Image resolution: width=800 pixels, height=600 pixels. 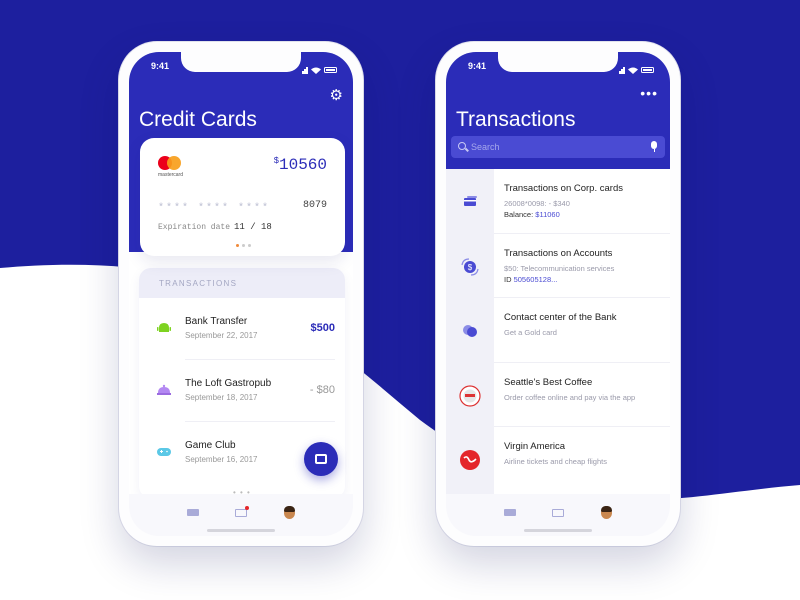 What do you see at coordinates (516, 119) in the screenshot?
I see `page-title: Transactions` at bounding box center [516, 119].